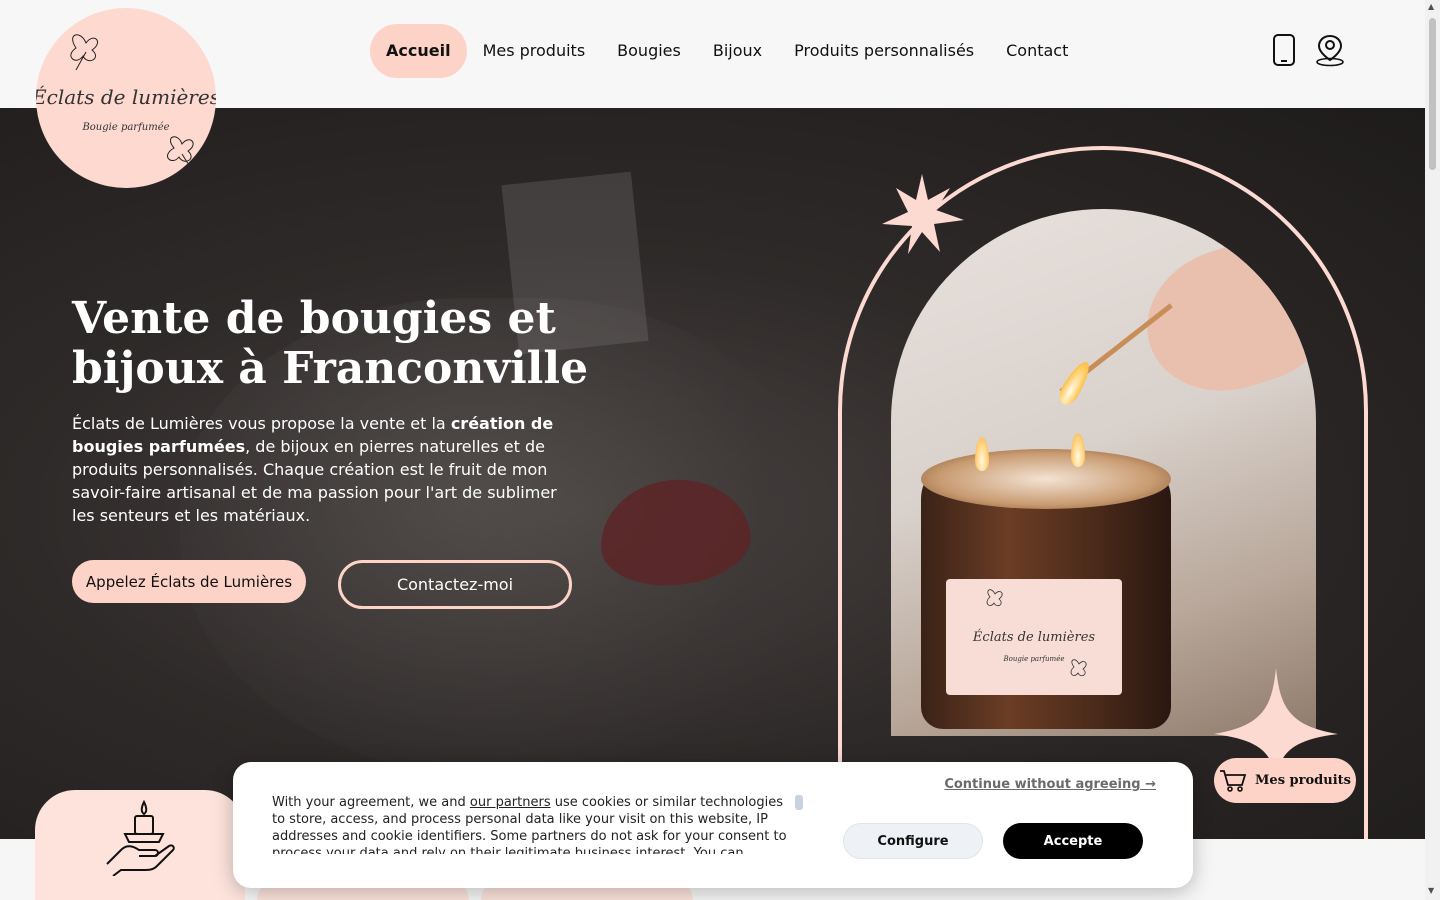 Image resolution: width=1440 pixels, height=900 pixels. I want to click on logo-flower-icon: Éclats de lumières Bougie parfumée, so click(126, 102).